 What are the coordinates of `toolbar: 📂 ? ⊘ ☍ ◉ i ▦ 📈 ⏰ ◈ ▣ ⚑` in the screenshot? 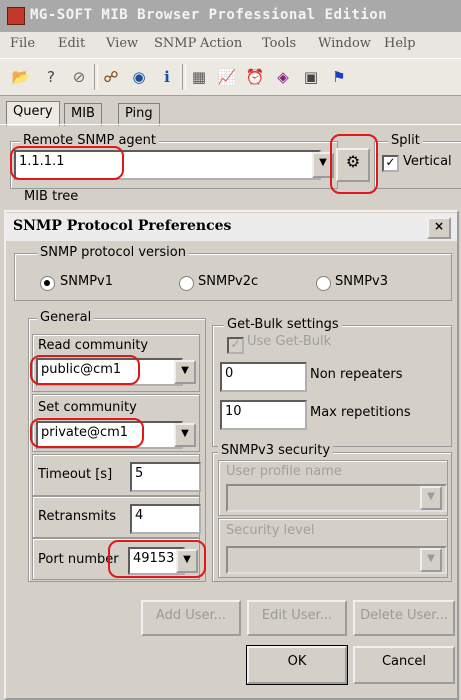 It's located at (230, 77).